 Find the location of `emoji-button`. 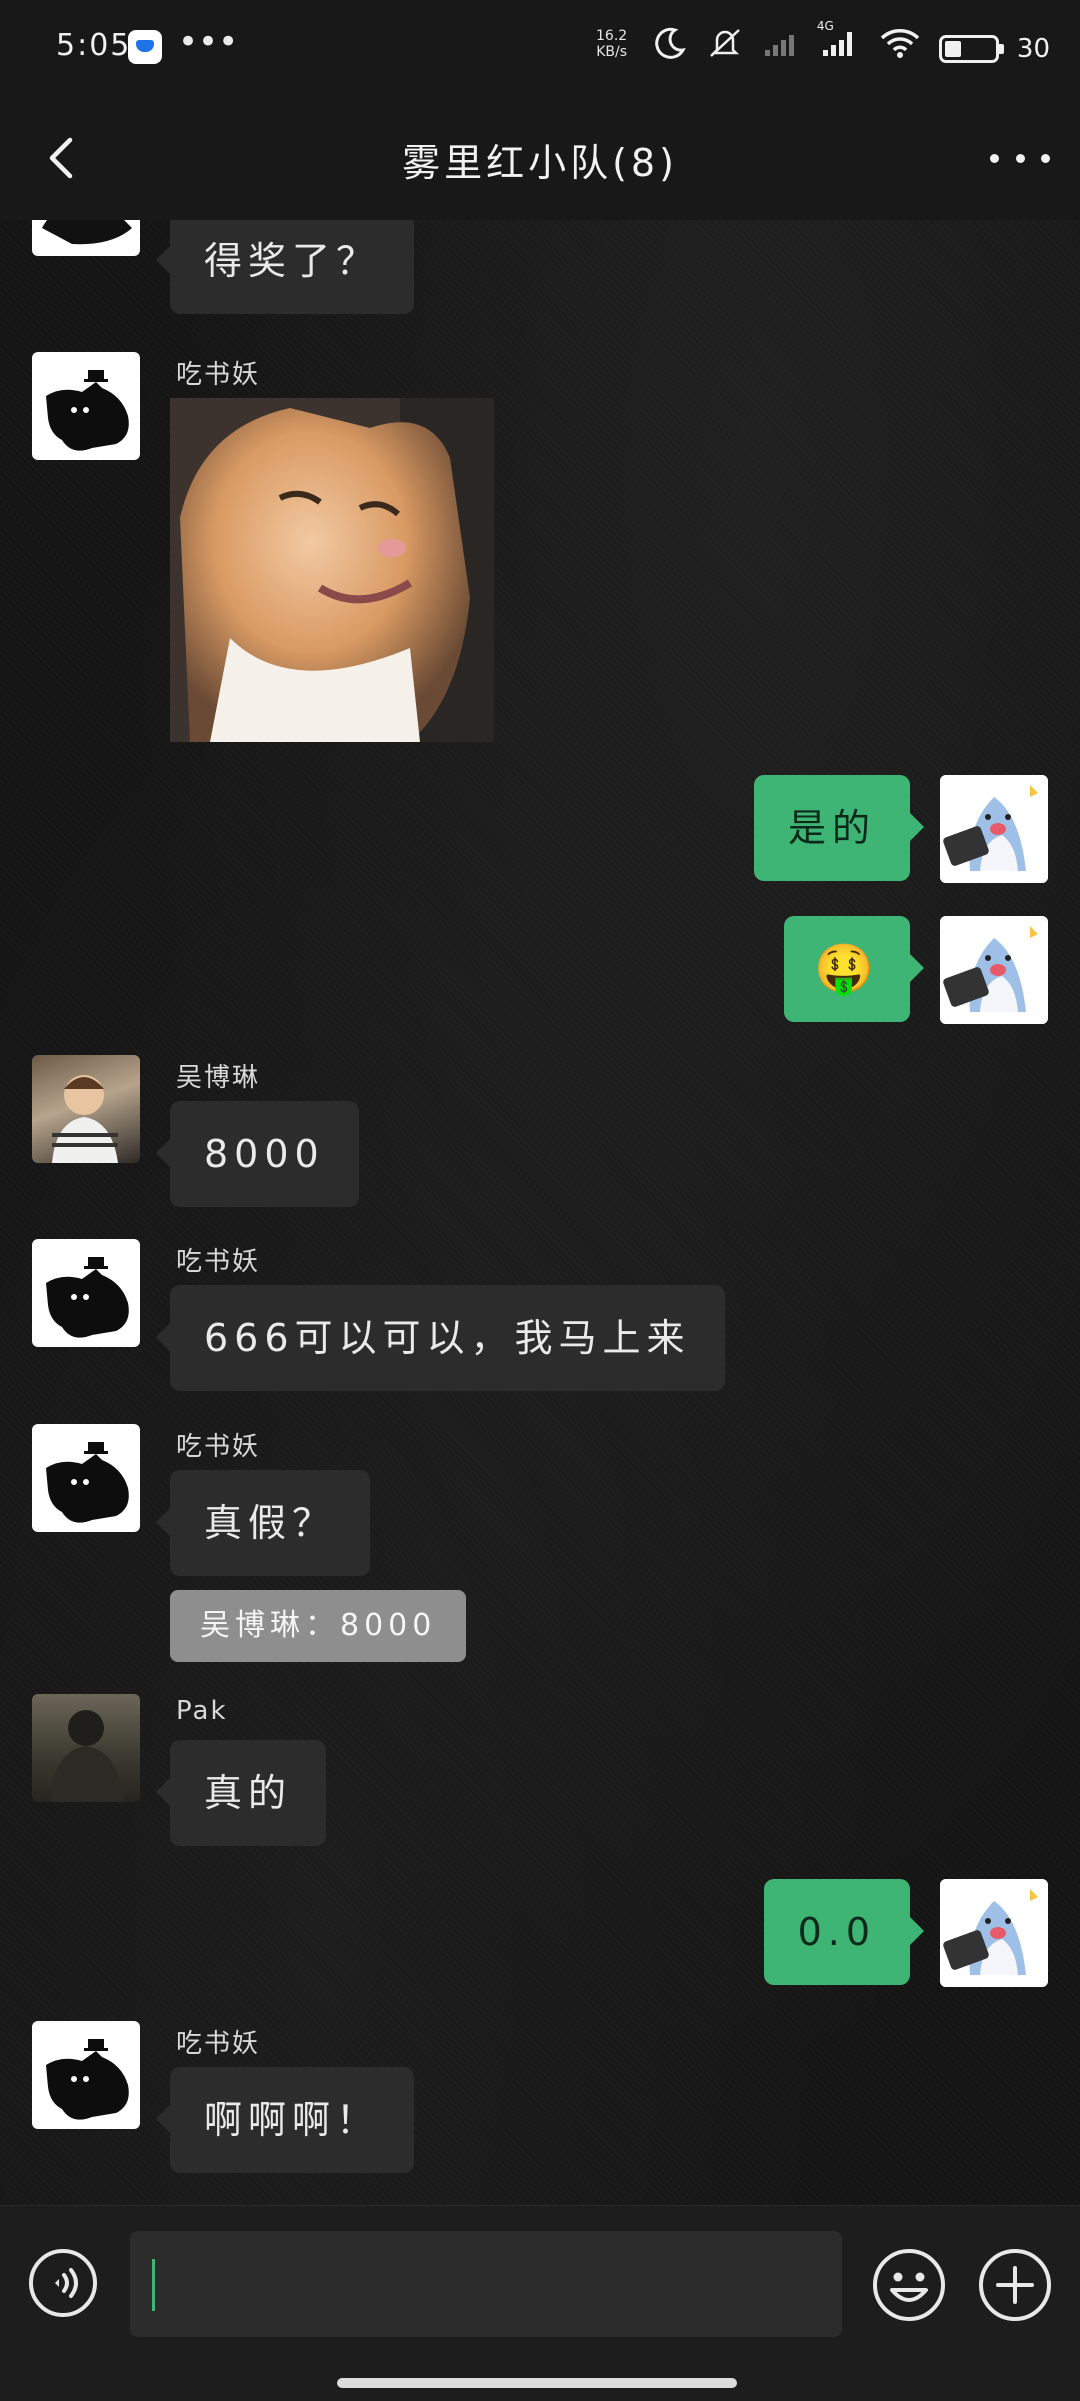

emoji-button is located at coordinates (909, 2285).